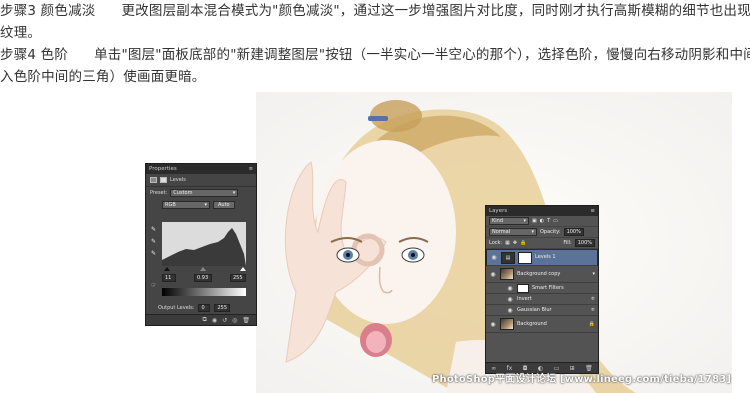 The height and width of the screenshot is (393, 750). What do you see at coordinates (153, 180) in the screenshot?
I see `levels-adjustment-icon` at bounding box center [153, 180].